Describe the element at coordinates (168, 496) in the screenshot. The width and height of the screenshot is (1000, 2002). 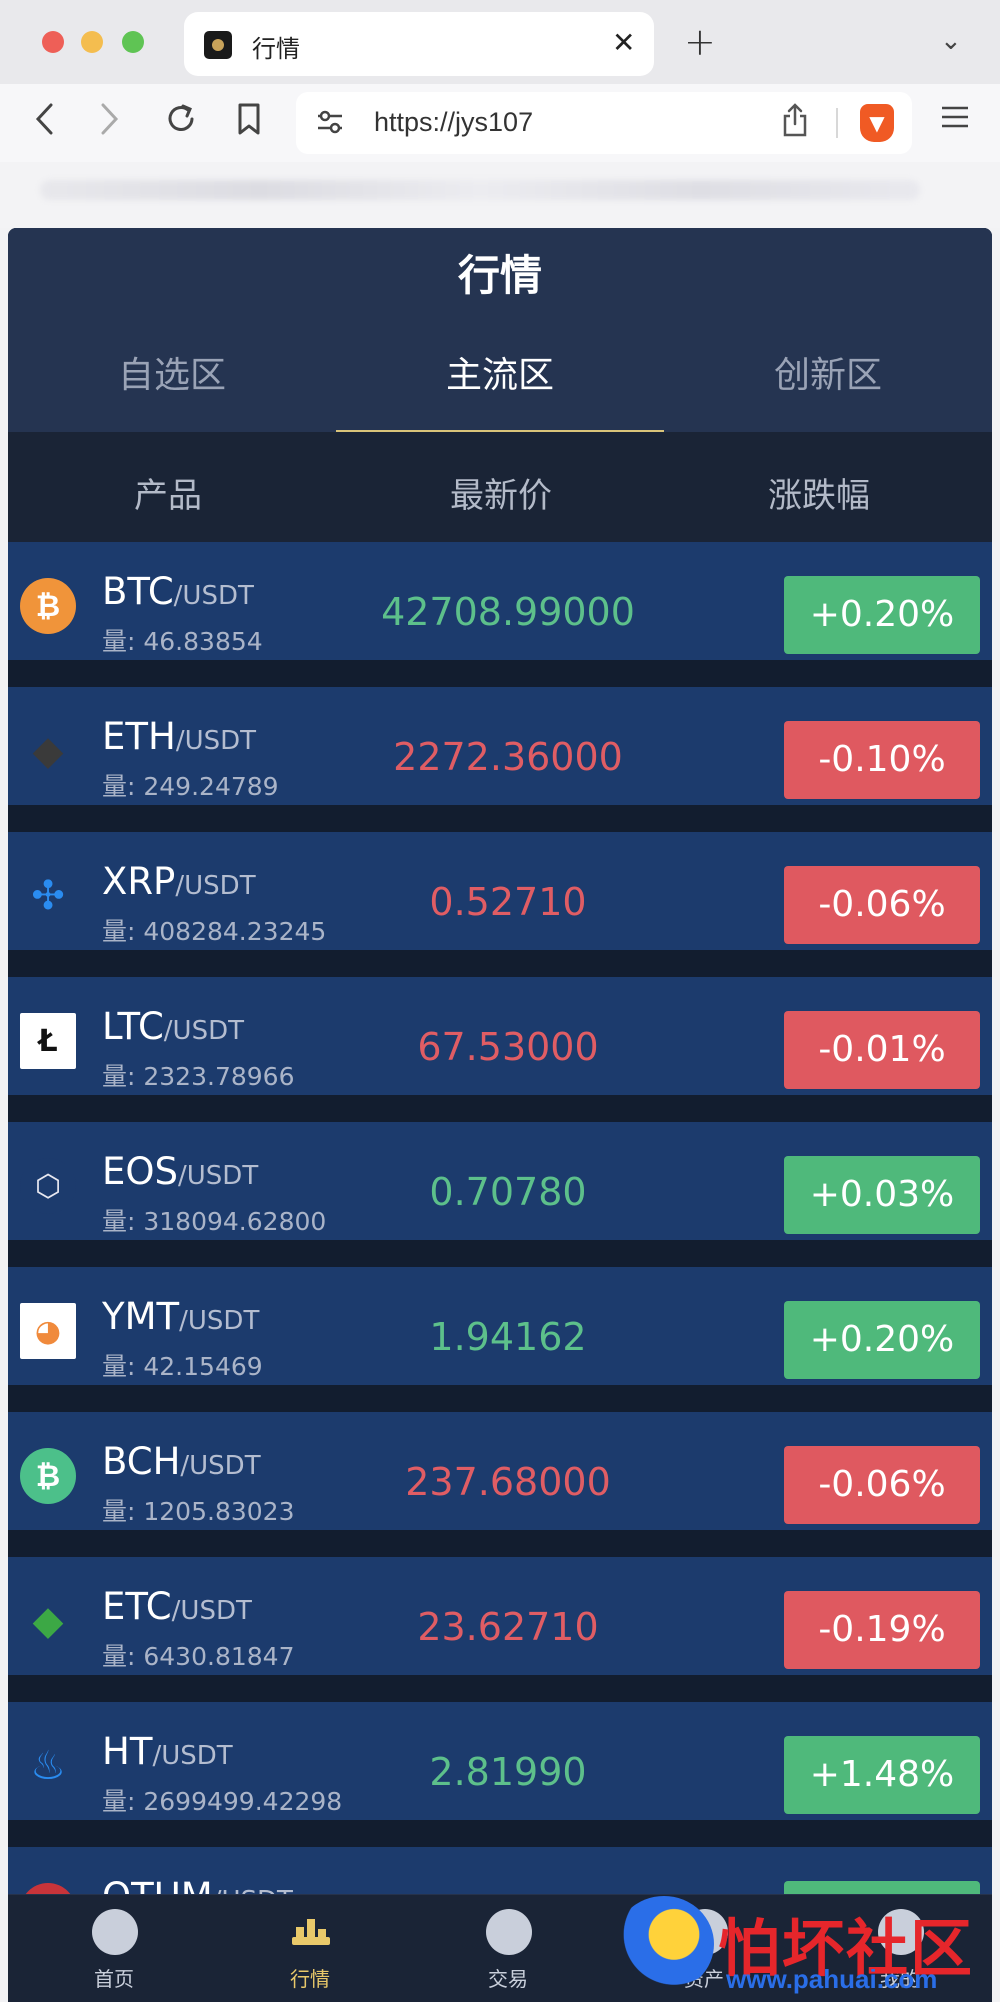
I see `column-product: 产品` at that location.